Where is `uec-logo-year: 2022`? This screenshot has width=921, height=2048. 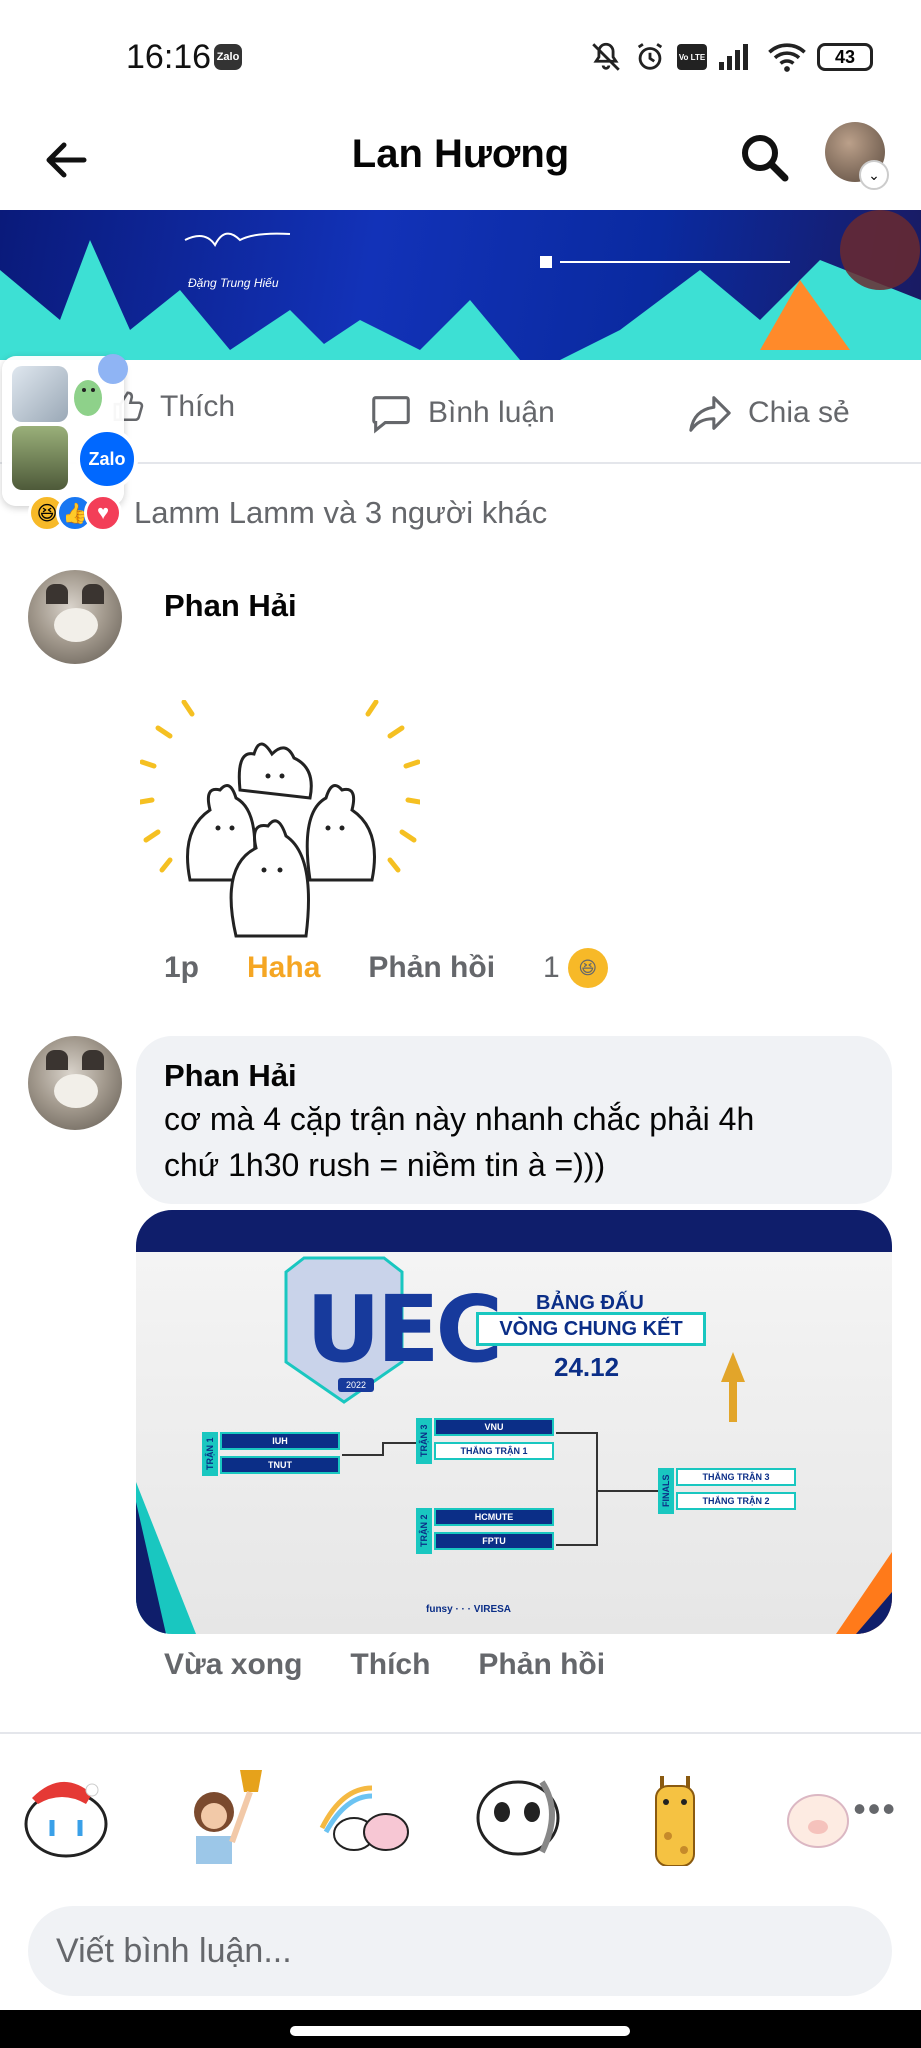 uec-logo-year: 2022 is located at coordinates (356, 1385).